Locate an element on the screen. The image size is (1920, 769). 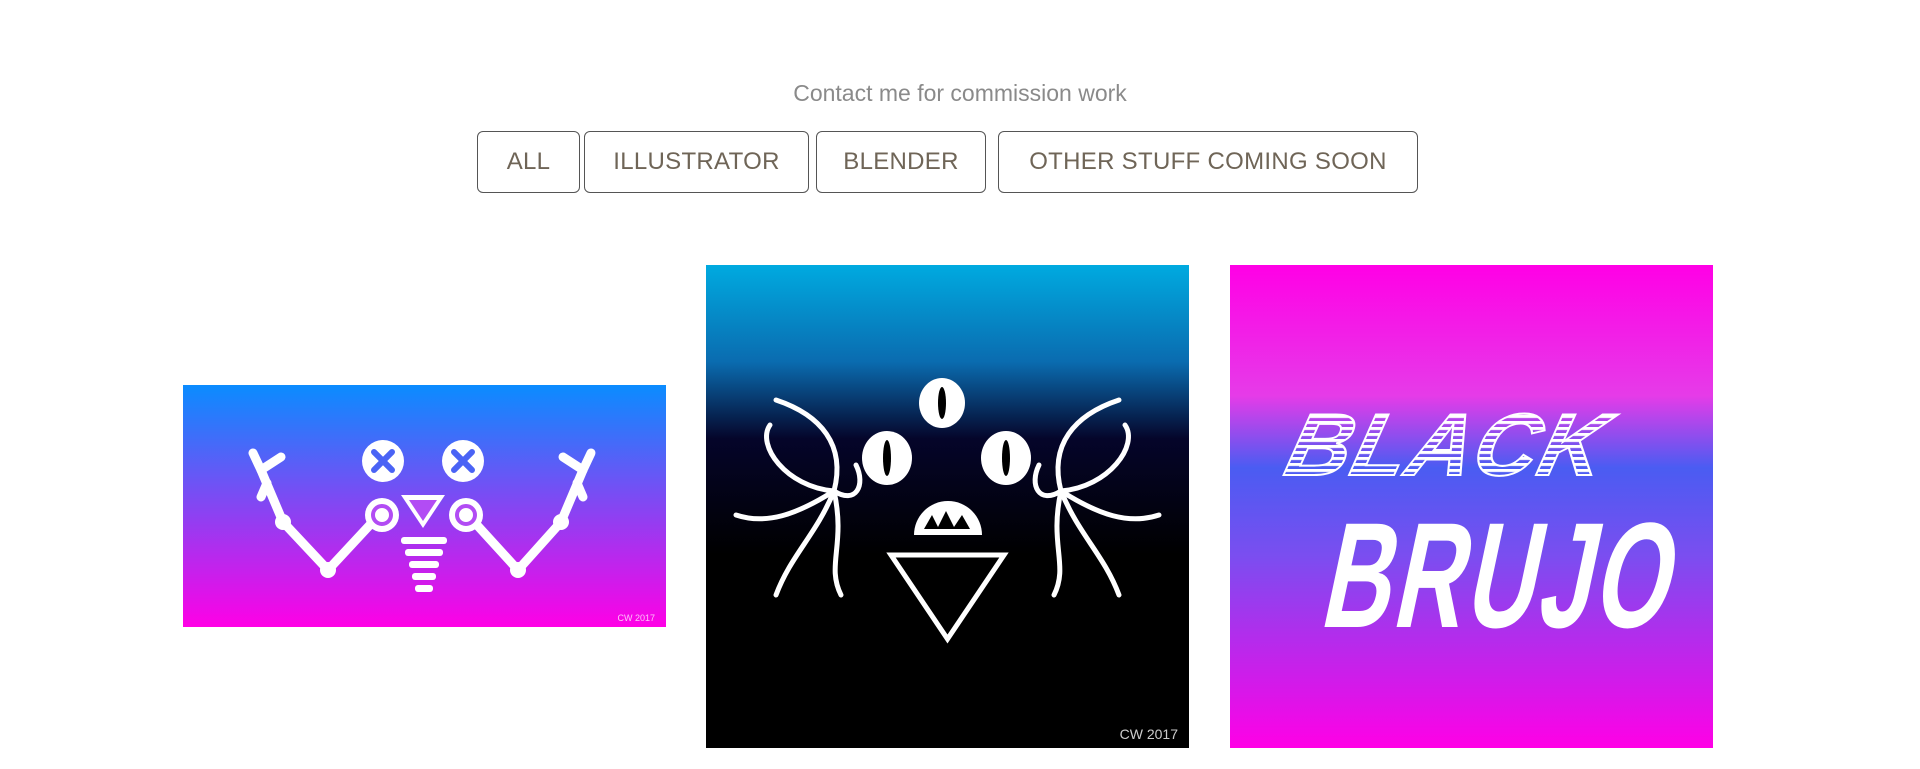
commission-subtitle: Contact me for commission work is located at coordinates (960, 93).